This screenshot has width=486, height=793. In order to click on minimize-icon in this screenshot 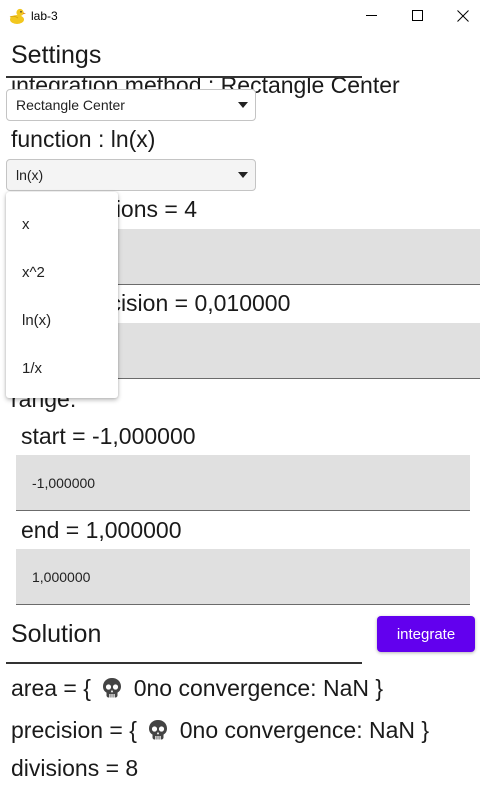, I will do `click(371, 15)`.